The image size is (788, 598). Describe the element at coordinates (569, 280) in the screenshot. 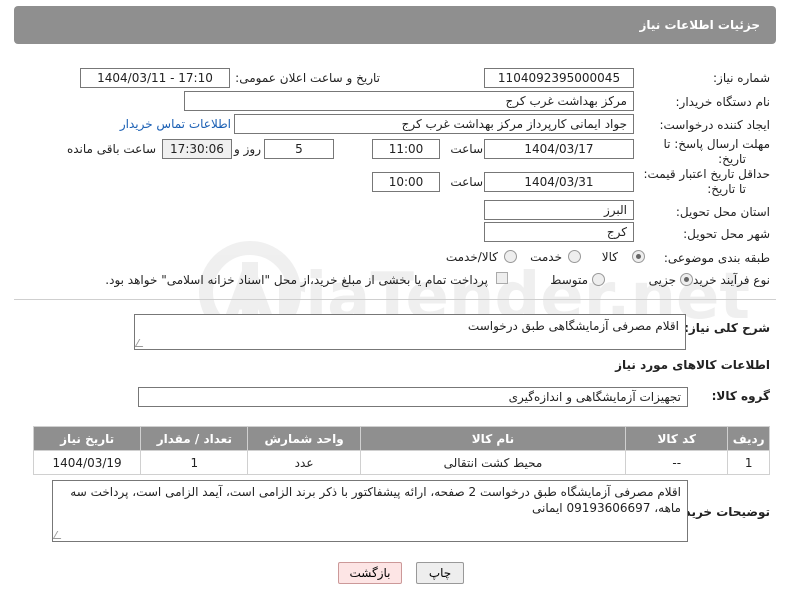

I see `purchase-option-medium: متوسط` at that location.